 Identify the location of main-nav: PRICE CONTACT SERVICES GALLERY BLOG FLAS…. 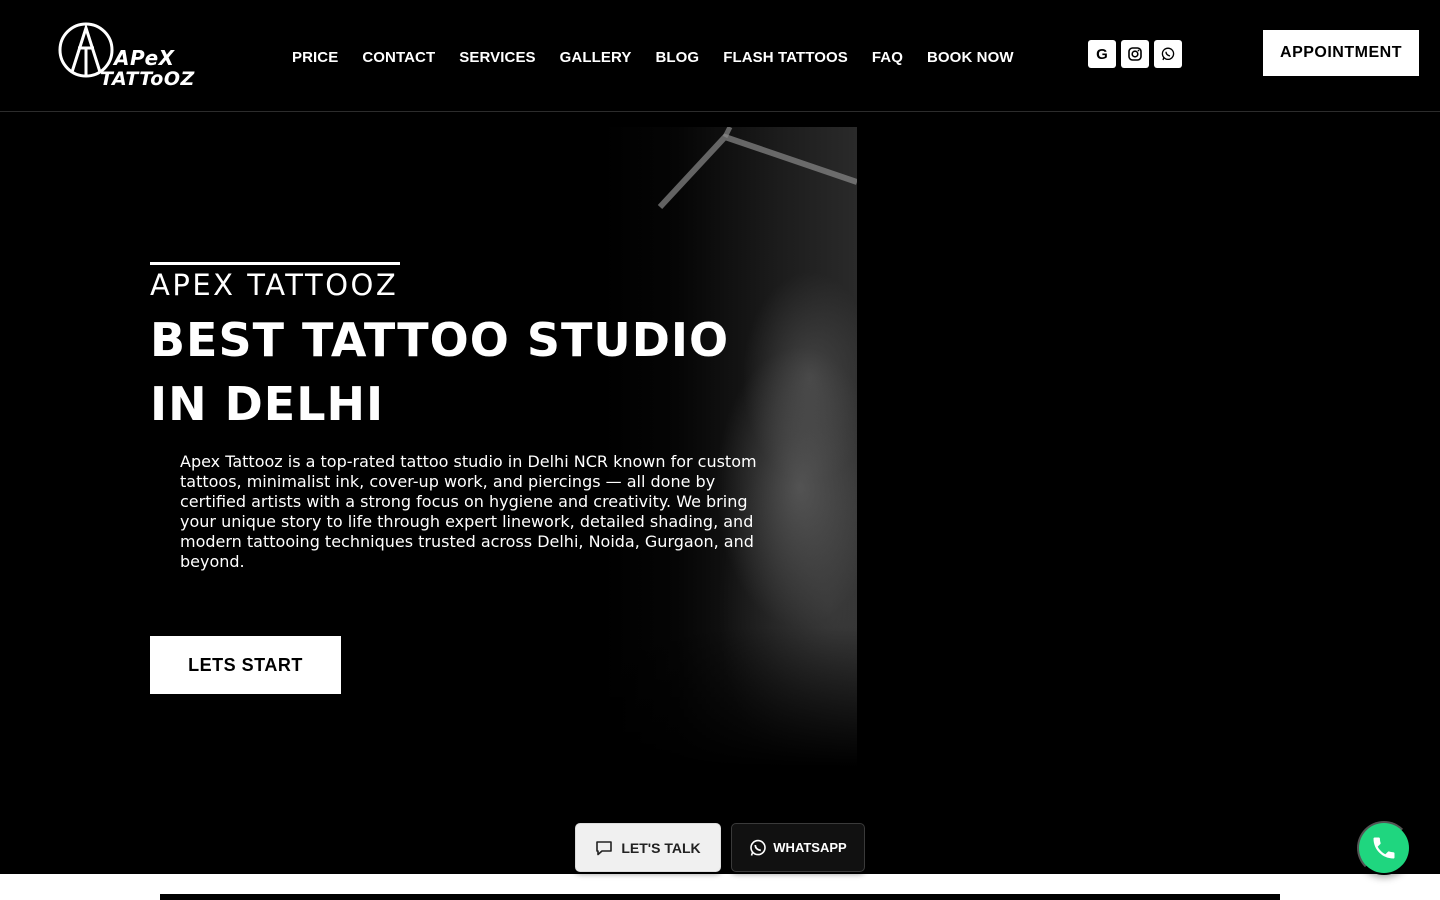
(665, 58).